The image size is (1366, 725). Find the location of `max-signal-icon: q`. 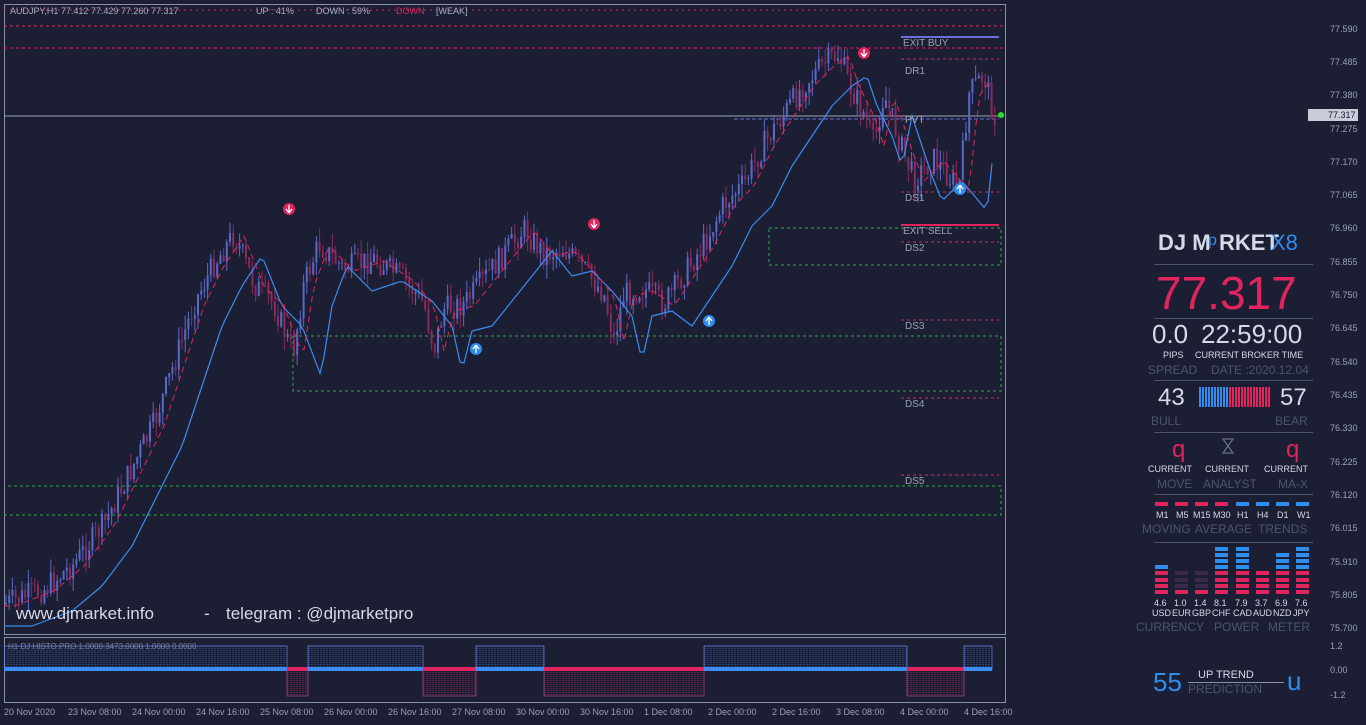

max-signal-icon: q is located at coordinates (1293, 449).